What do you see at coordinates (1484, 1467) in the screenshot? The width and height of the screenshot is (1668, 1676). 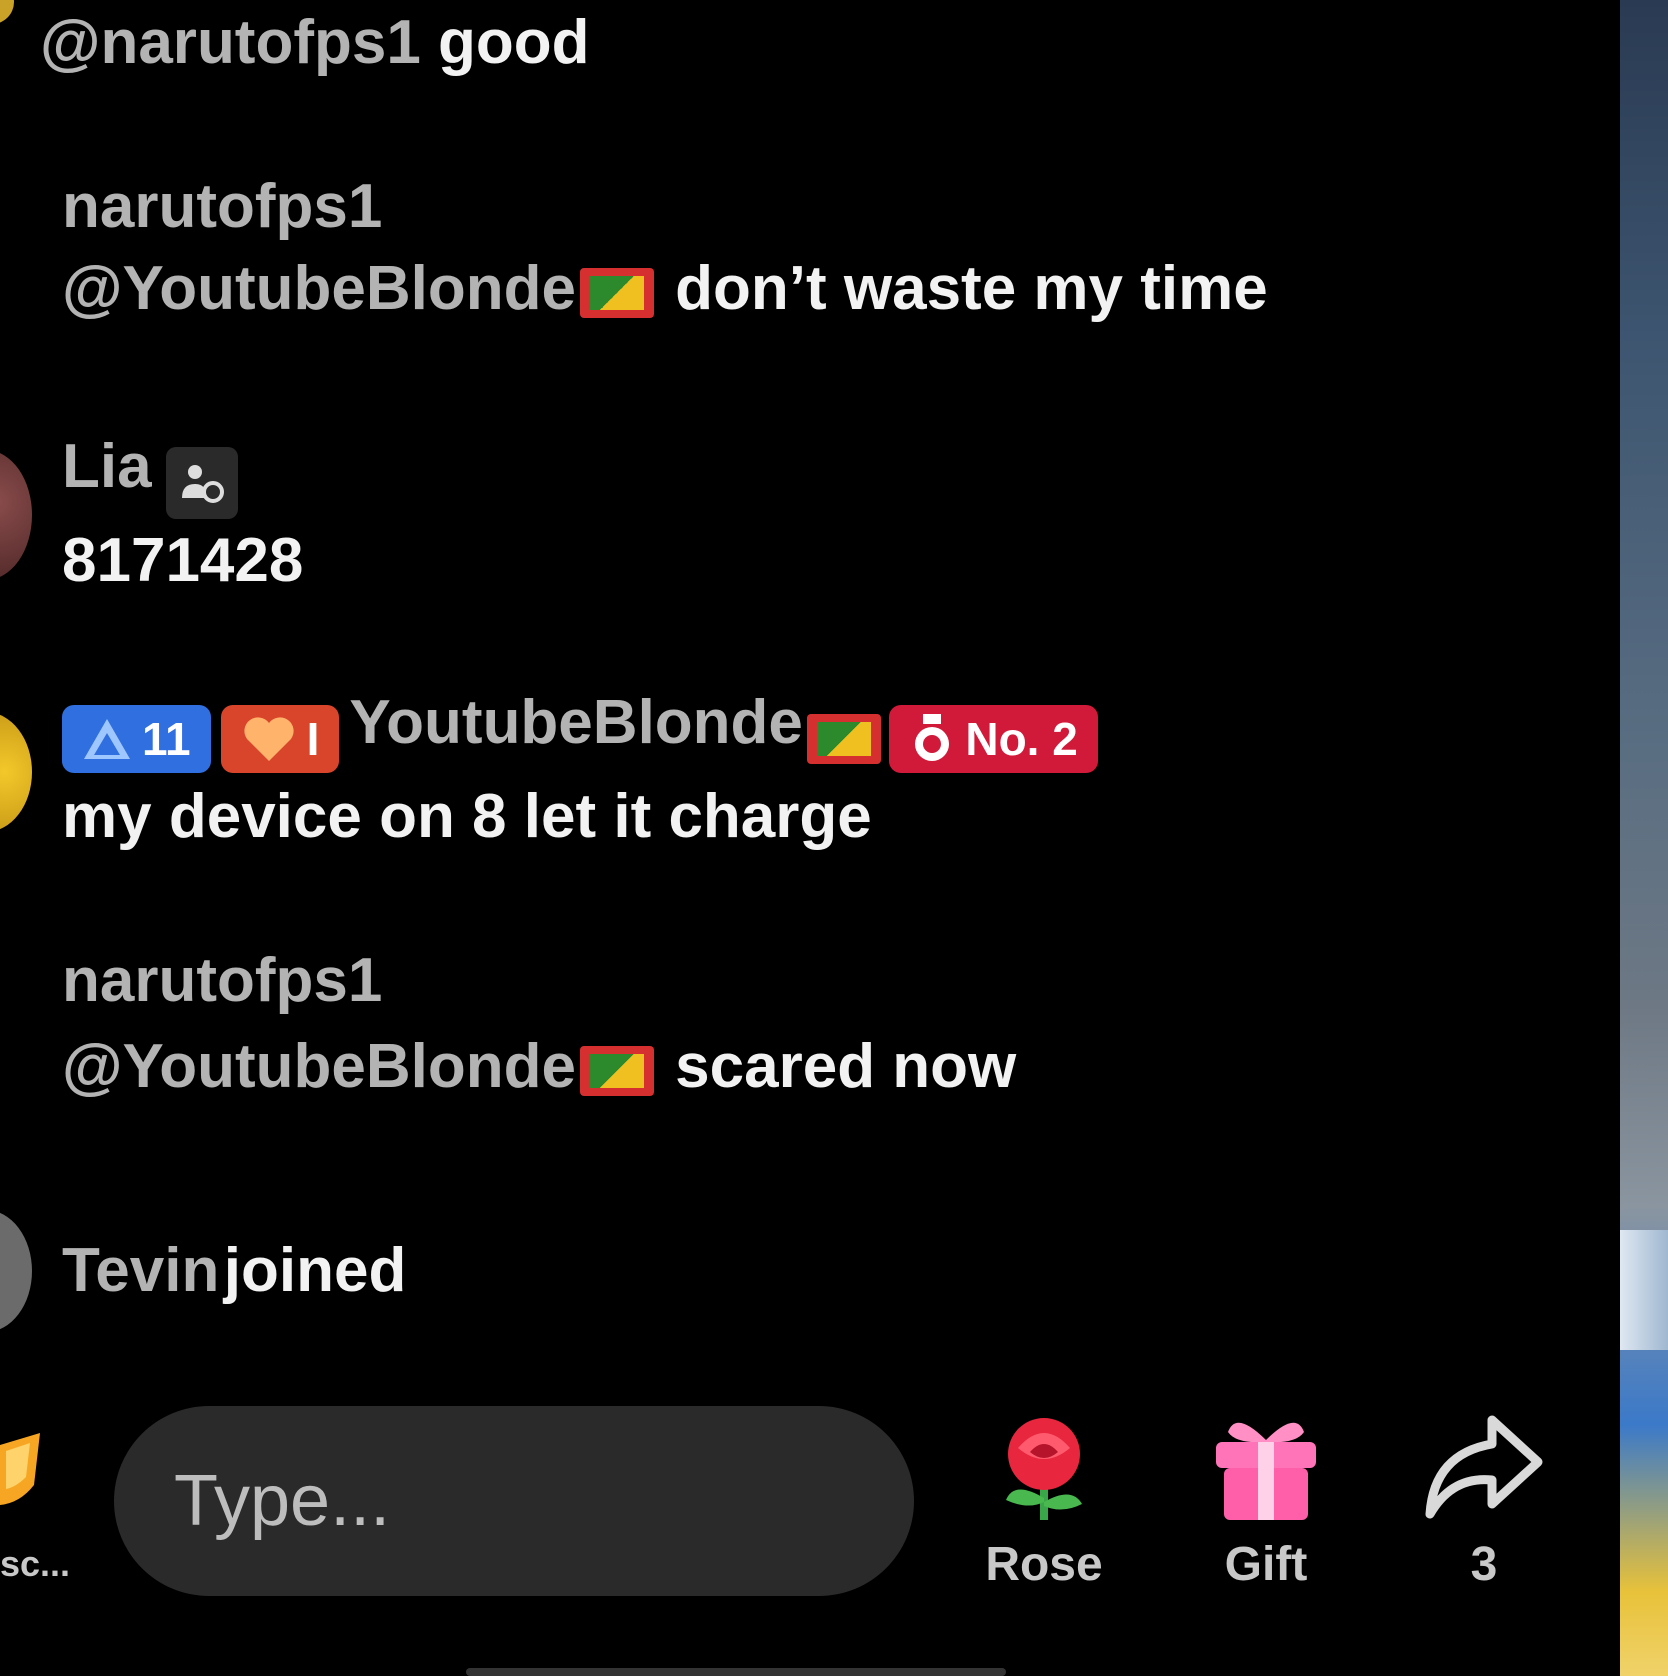 I see `share-arrow-icon` at bounding box center [1484, 1467].